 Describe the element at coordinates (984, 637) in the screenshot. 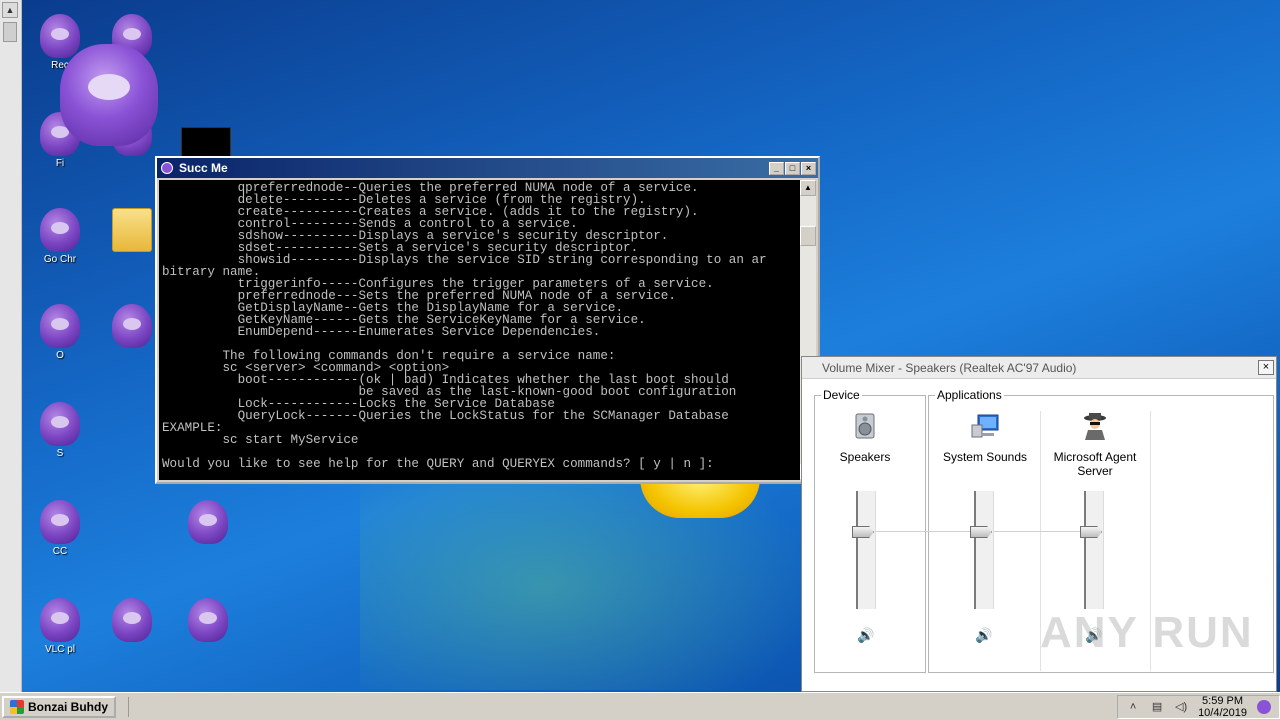

I see `system-sounds-mute-icon: 🔊` at that location.